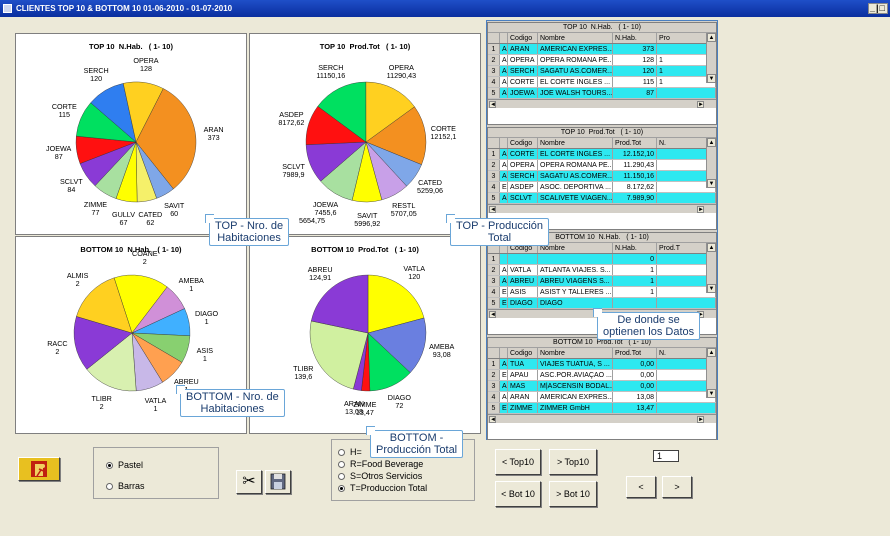  Describe the element at coordinates (350, 452) in the screenshot. I see `radio-h: H=` at that location.